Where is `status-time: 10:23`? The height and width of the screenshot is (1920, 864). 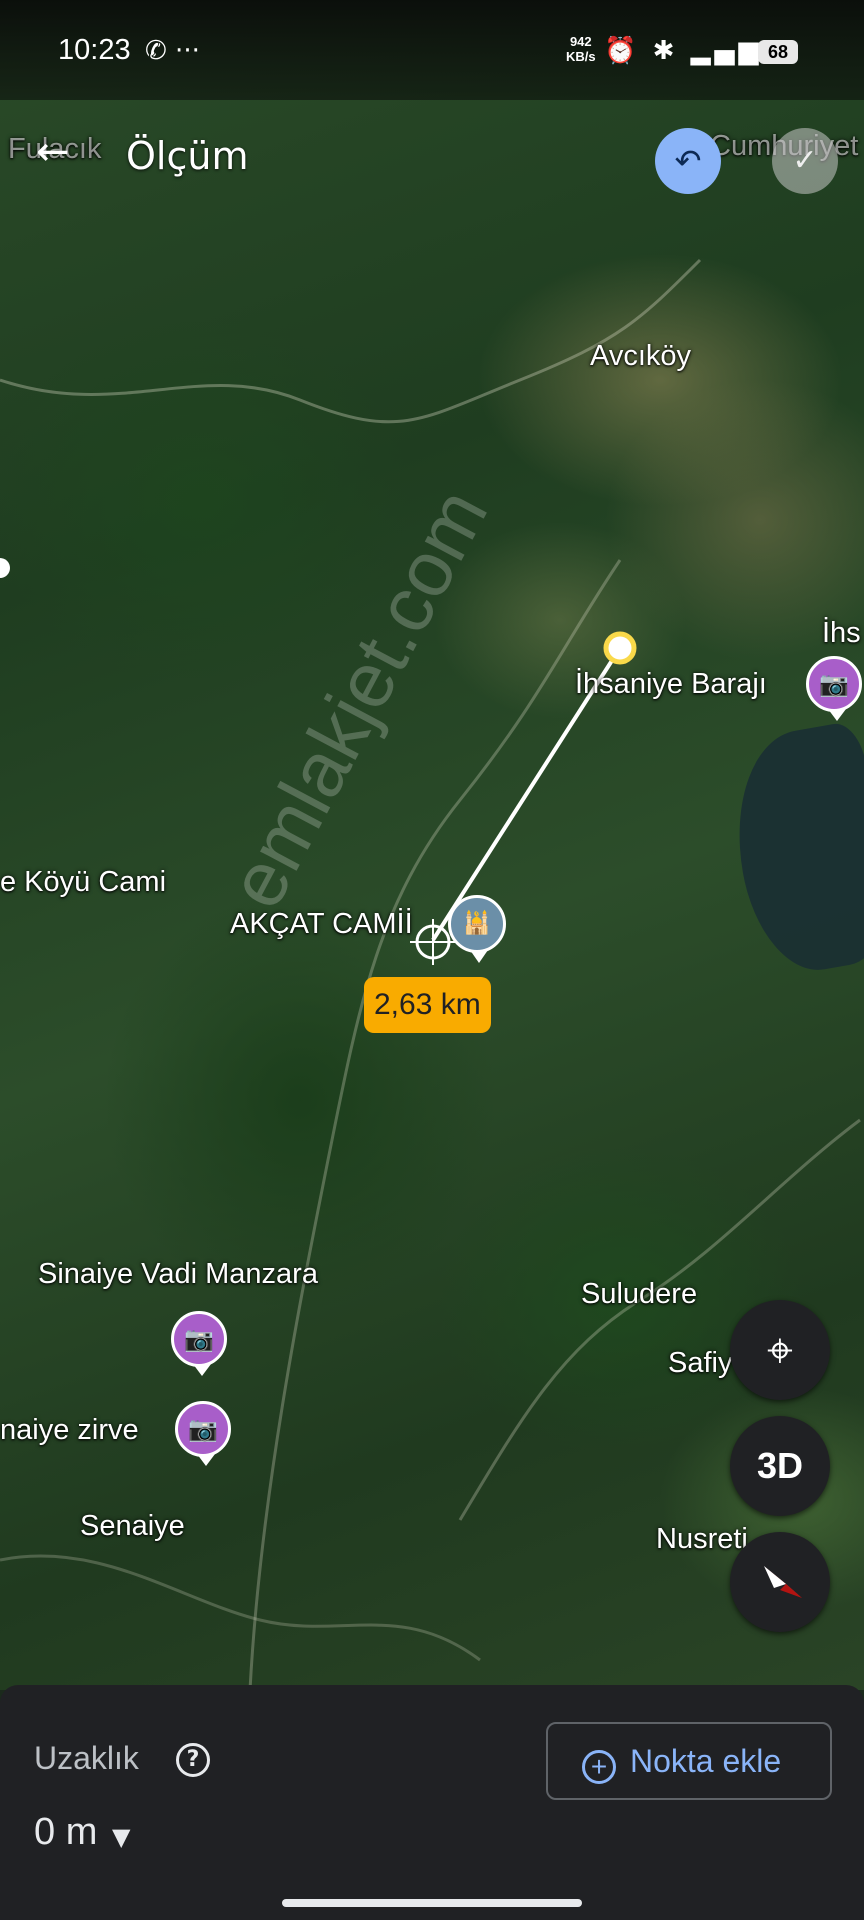 status-time: 10:23 is located at coordinates (94, 50).